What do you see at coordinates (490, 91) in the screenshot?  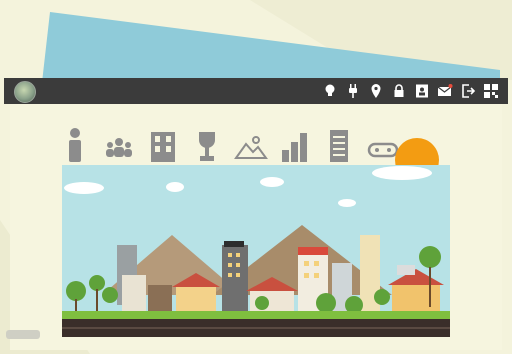 I see `qr-code-icon` at bounding box center [490, 91].